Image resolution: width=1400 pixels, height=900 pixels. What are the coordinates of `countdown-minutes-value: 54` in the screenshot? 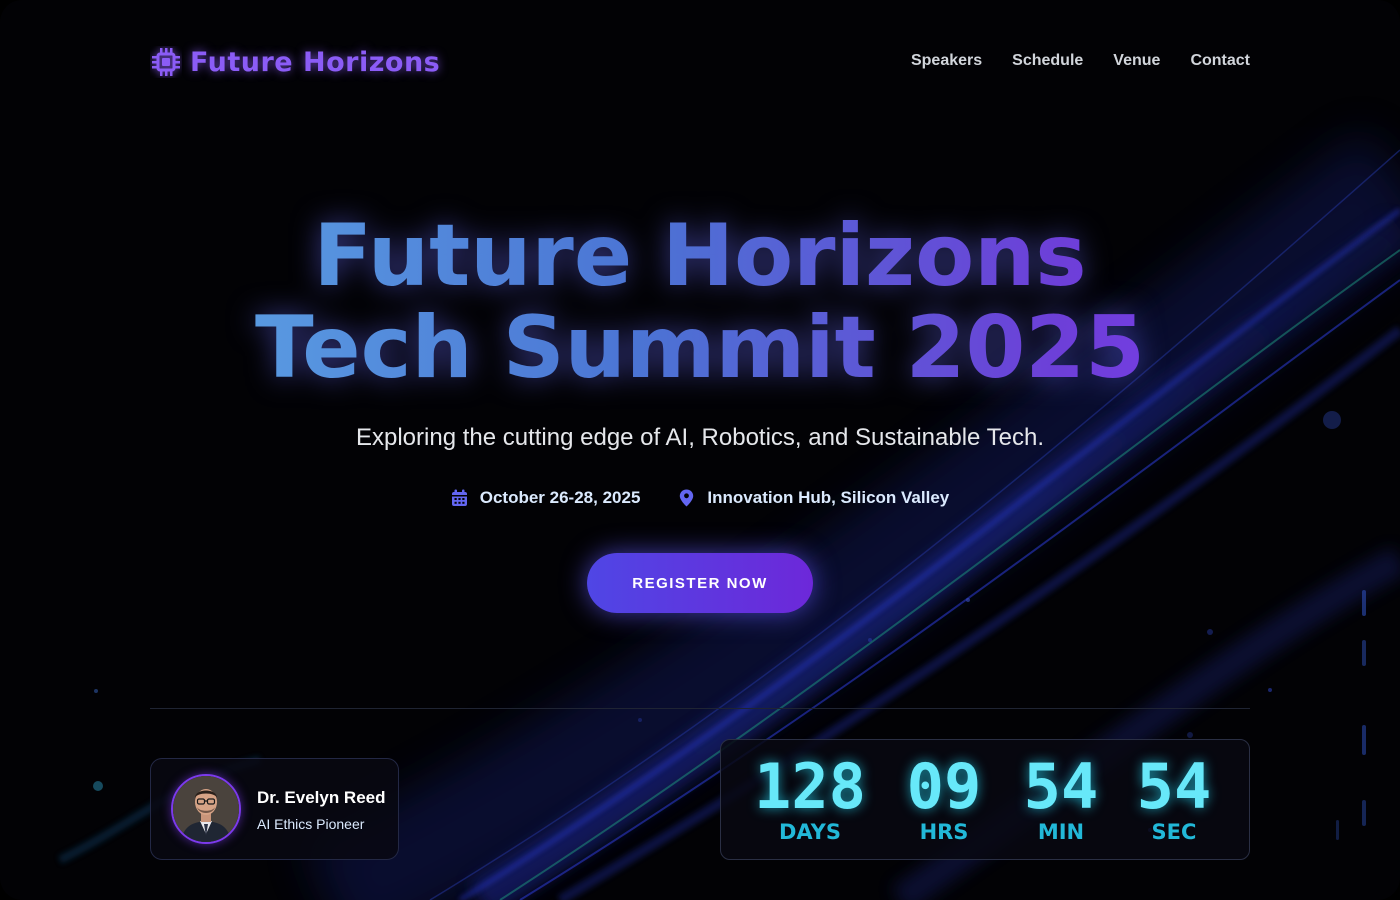 It's located at (1061, 786).